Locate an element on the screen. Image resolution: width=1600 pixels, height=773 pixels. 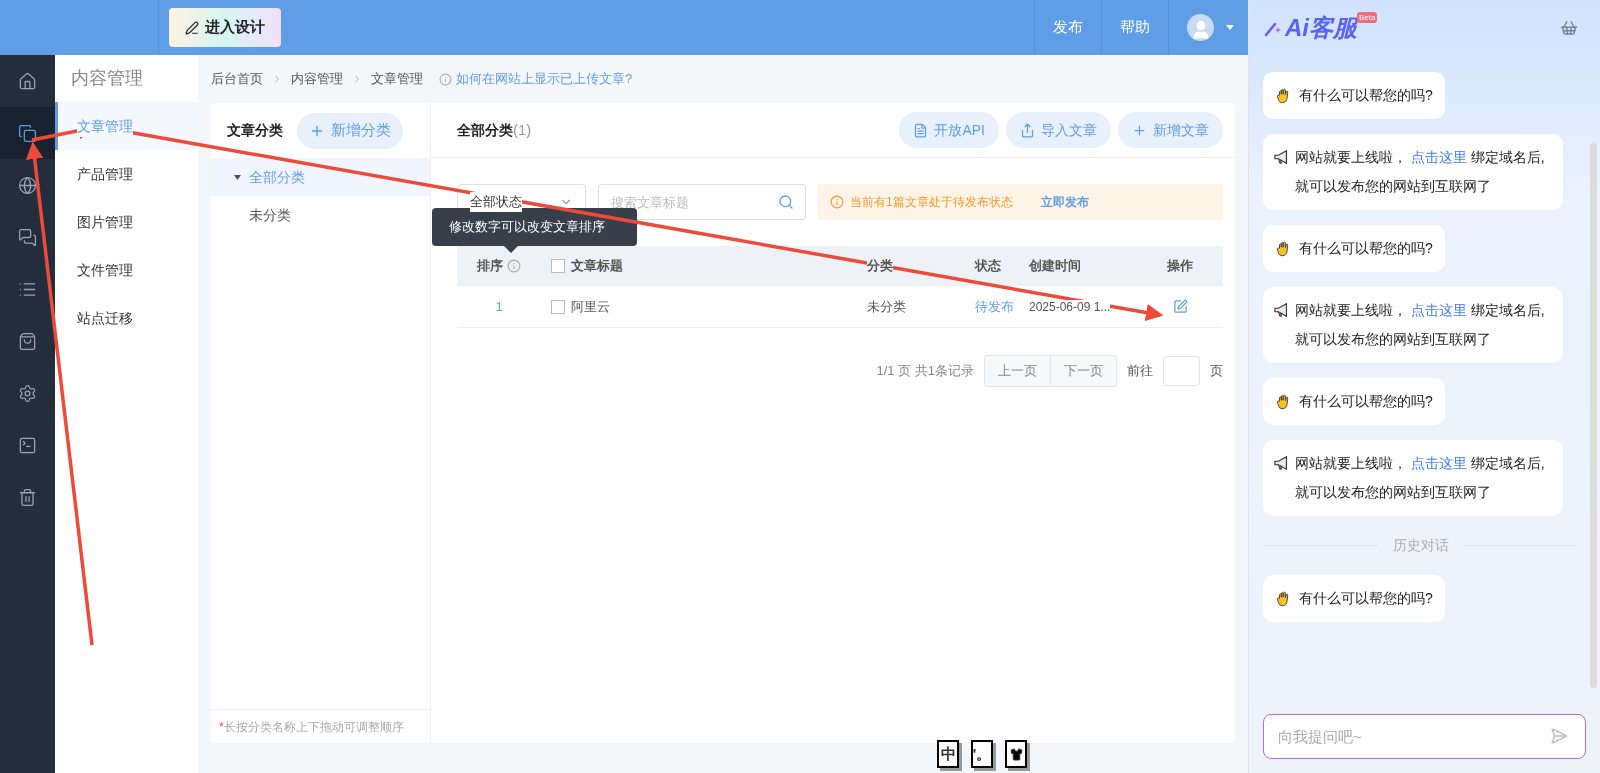
page-summary: 1/1 页 共1条记录 is located at coordinates (925, 371).